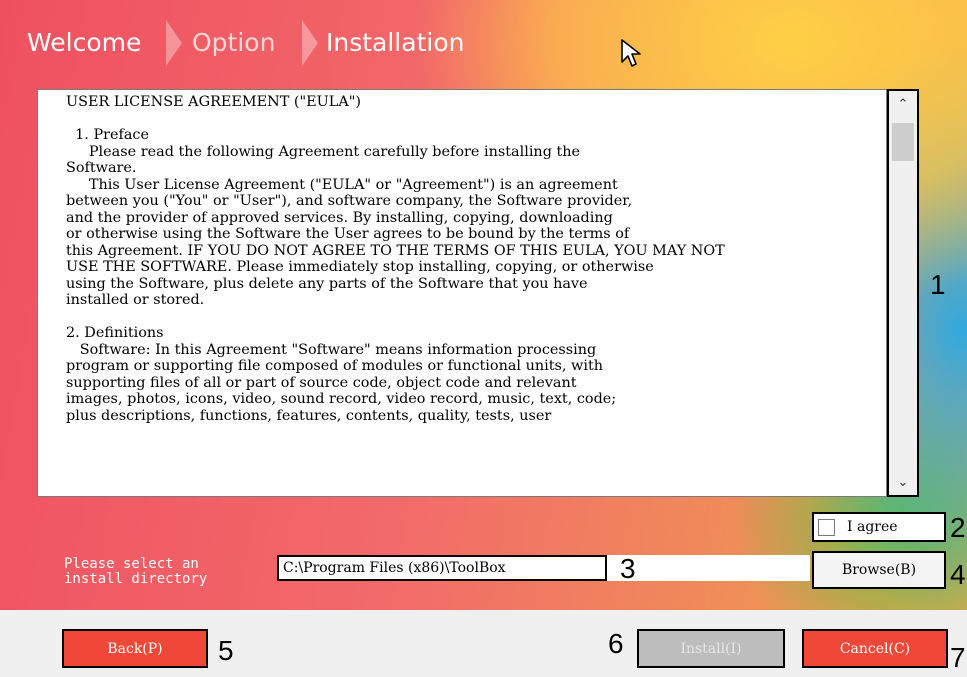 The image size is (967, 677). What do you see at coordinates (234, 42) in the screenshot?
I see `step-option: Option` at bounding box center [234, 42].